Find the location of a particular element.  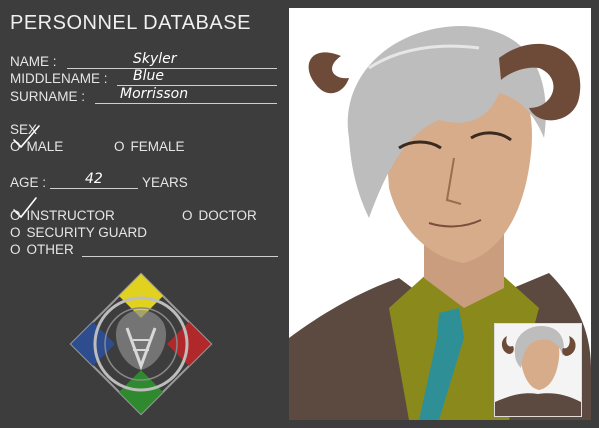

page-title: PERSONNEL DATABASE is located at coordinates (130, 23).